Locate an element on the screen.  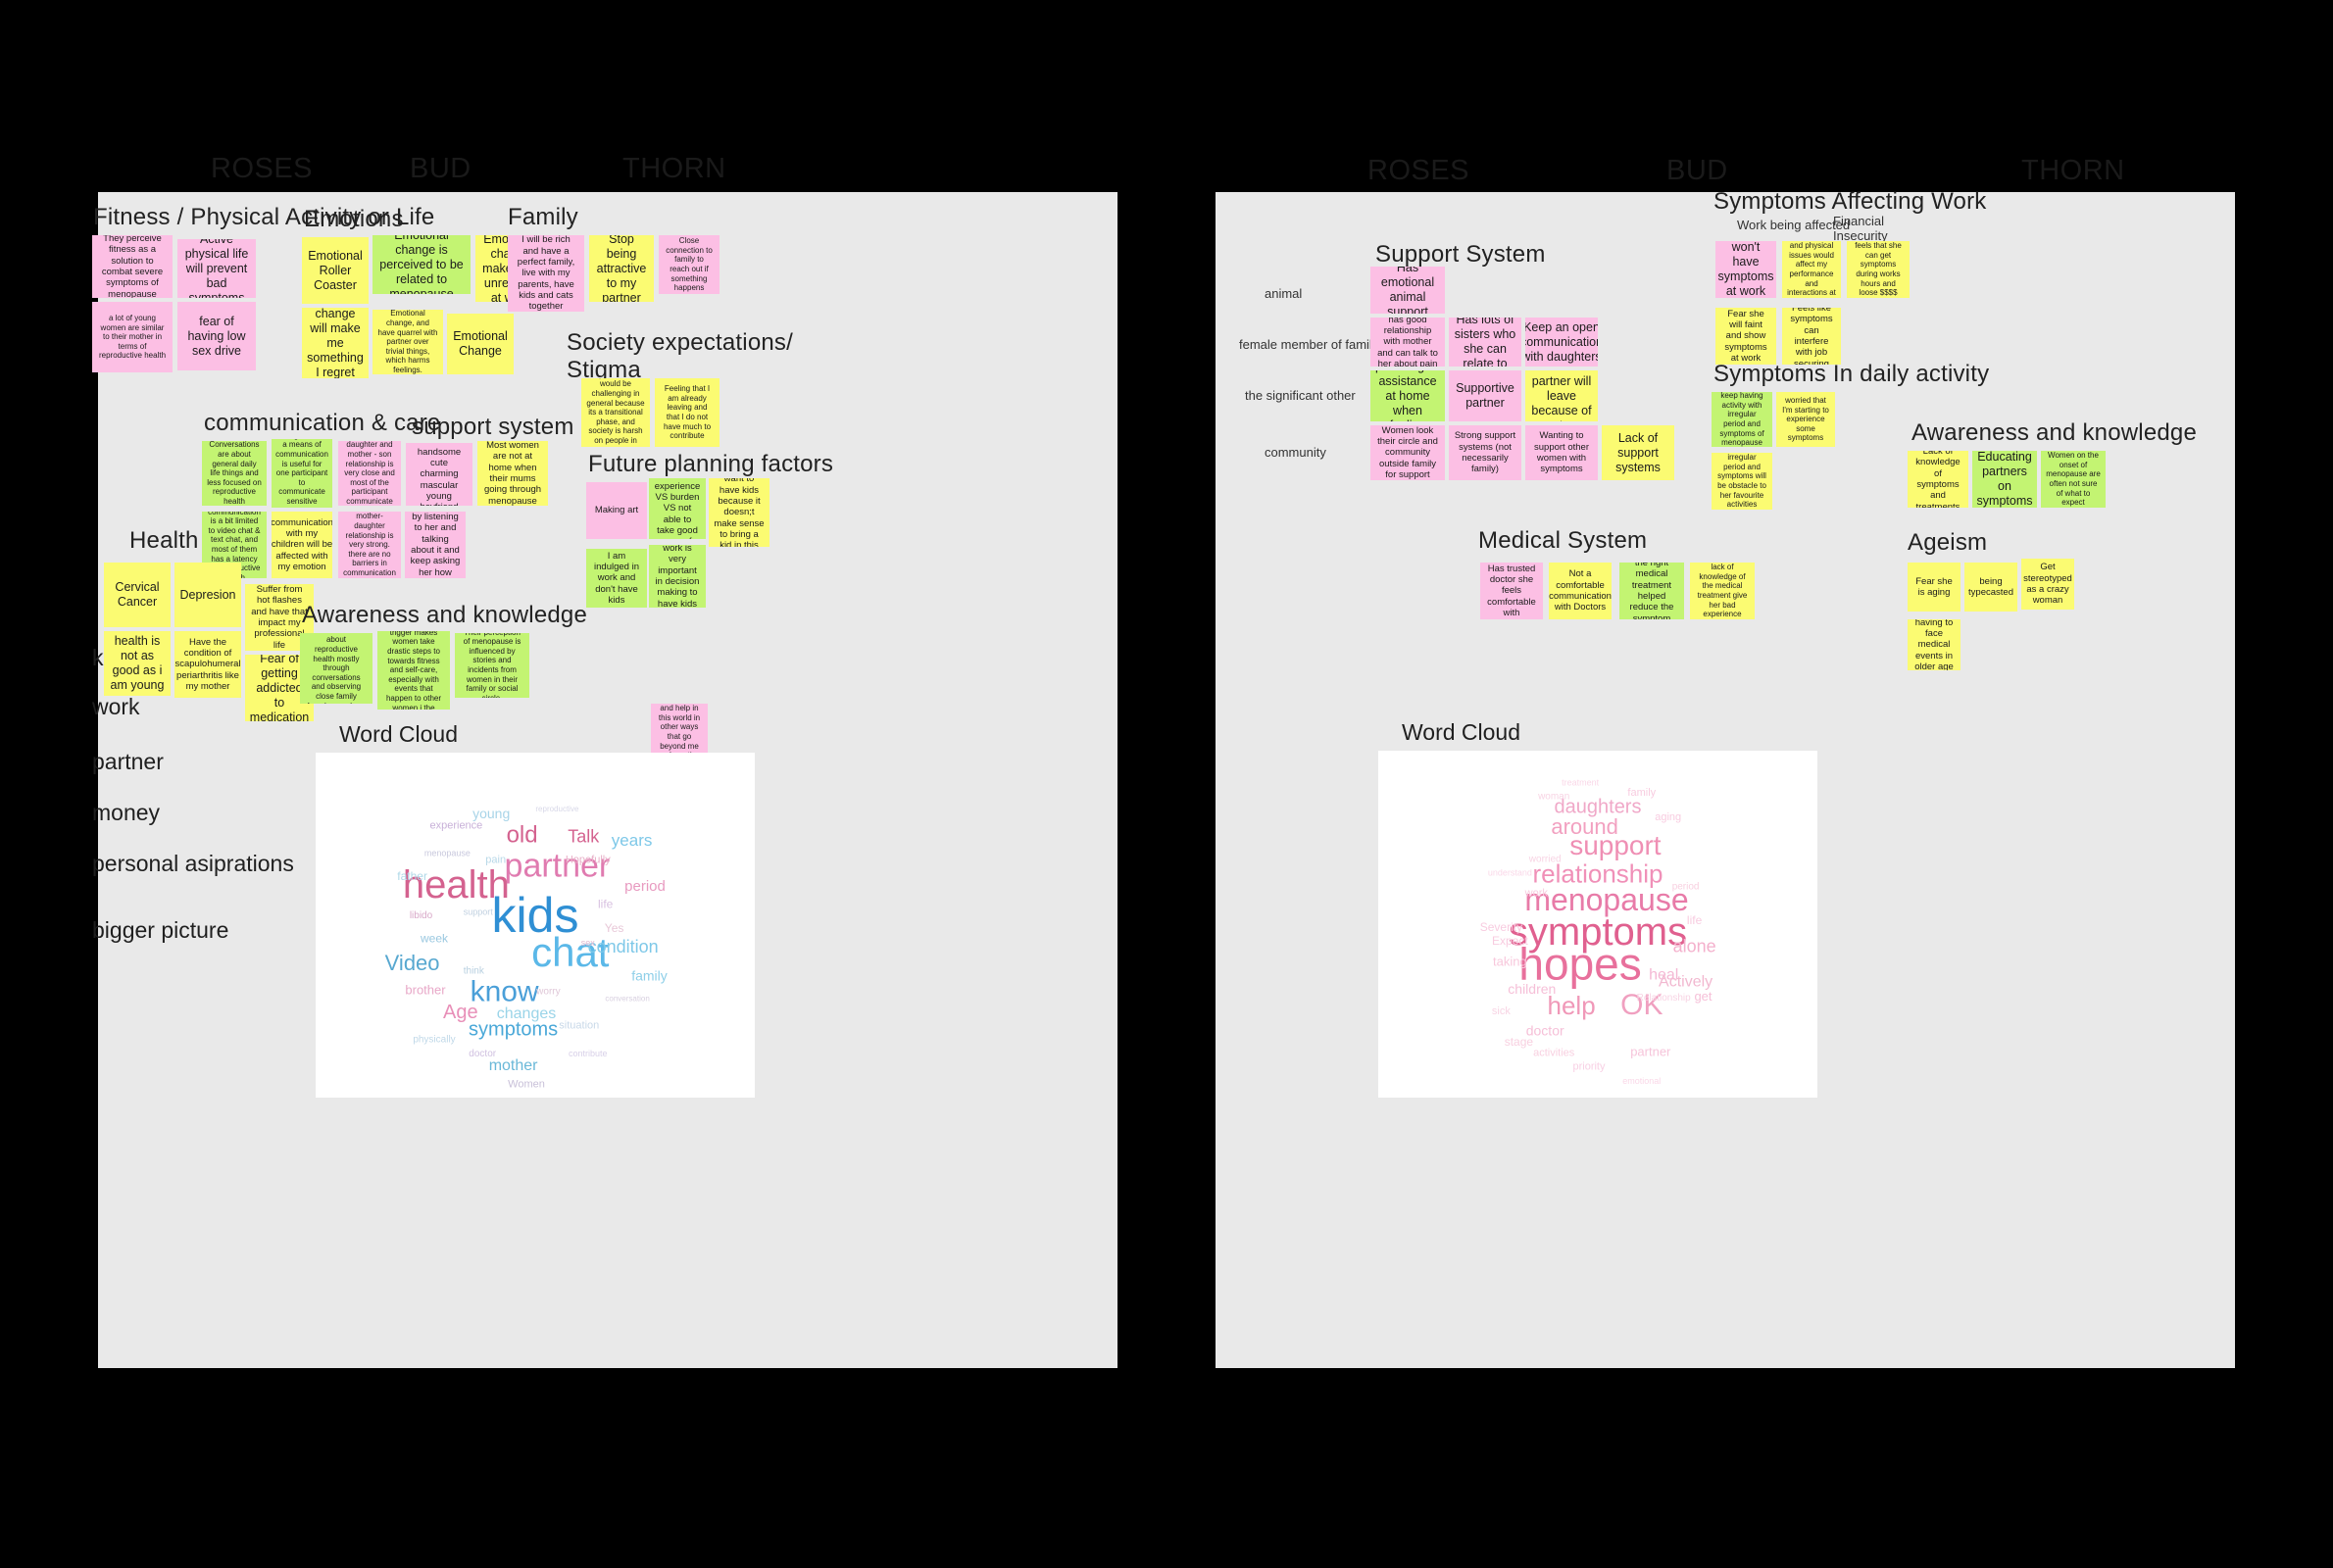
sticky-note: Educating partners on symptoms is located at coordinates (2004, 479).